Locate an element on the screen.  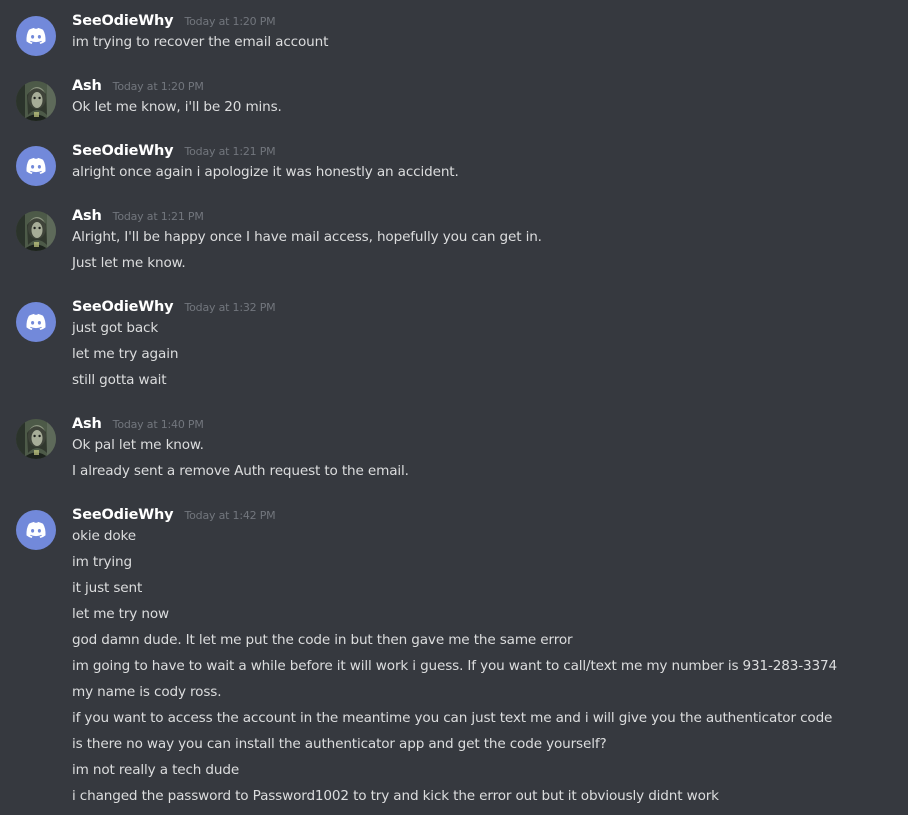
message-header: Ash Today at 1:40 PM is located at coordinates (138, 423).